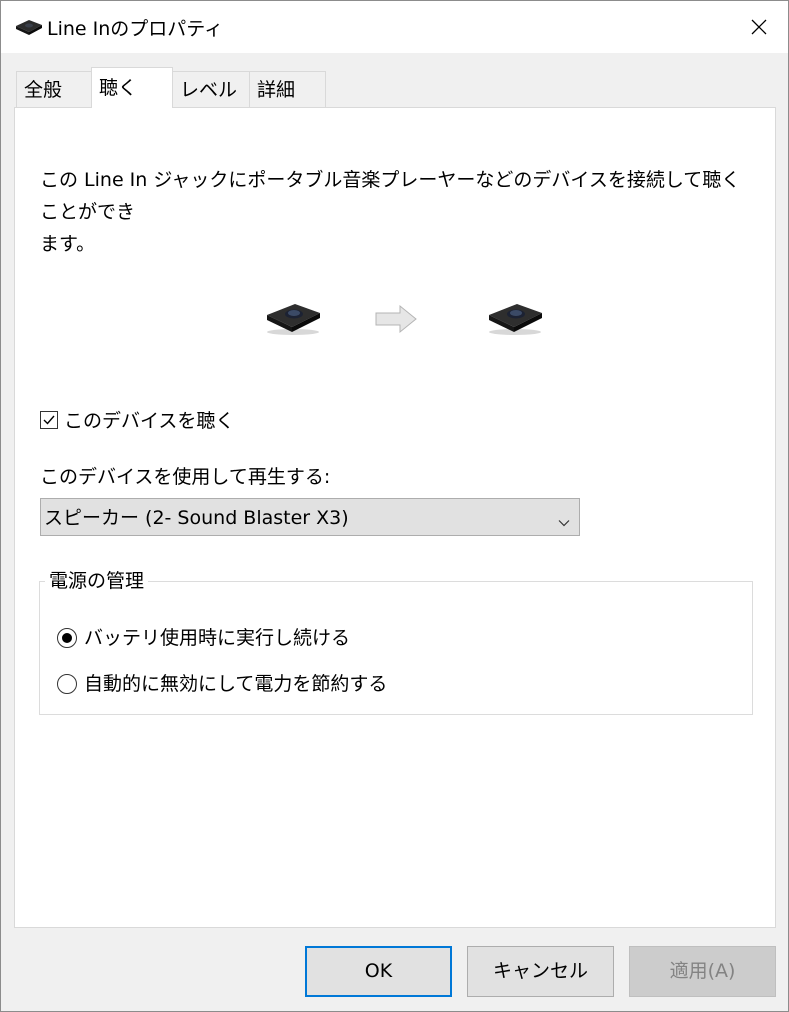  What do you see at coordinates (235, 684) in the screenshot?
I see `radio-label: 自動的に無効にして電力を節約する` at bounding box center [235, 684].